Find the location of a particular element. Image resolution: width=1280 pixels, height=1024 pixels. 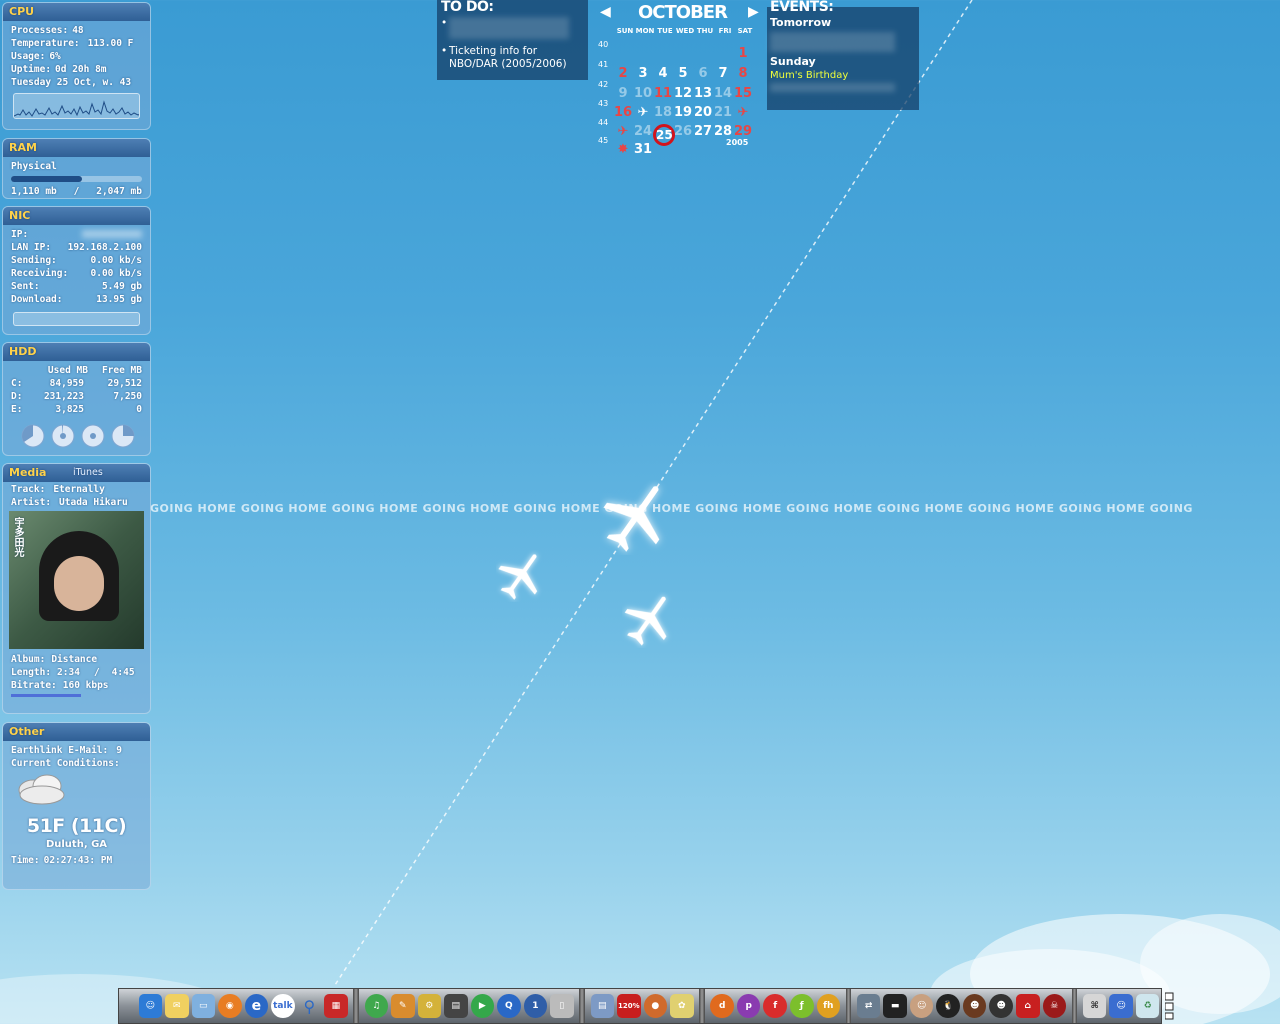

calendar-day-sun-icon: ✸ is located at coordinates (623, 149).